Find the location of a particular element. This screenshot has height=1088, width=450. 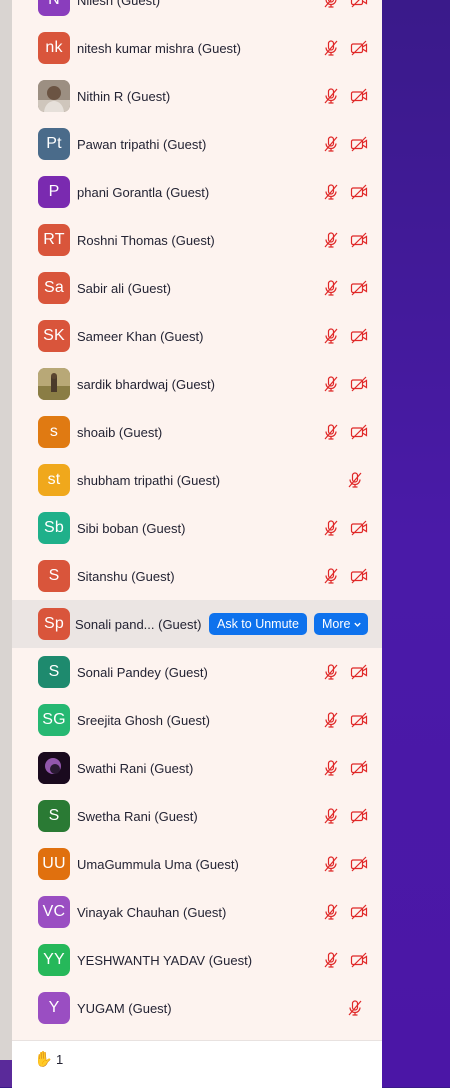

participant-name: Swetha Rani (Guest) is located at coordinates (137, 816).